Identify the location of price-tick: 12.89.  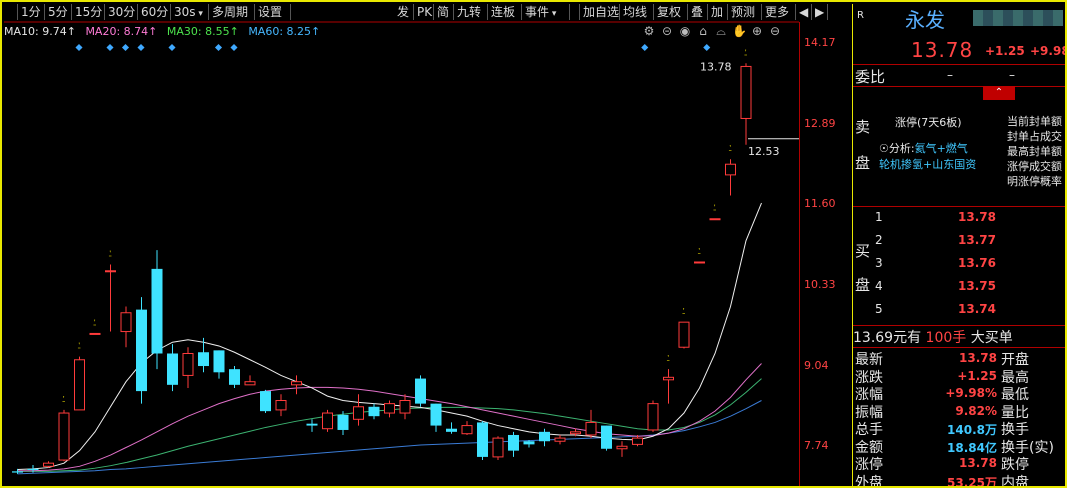
(820, 123).